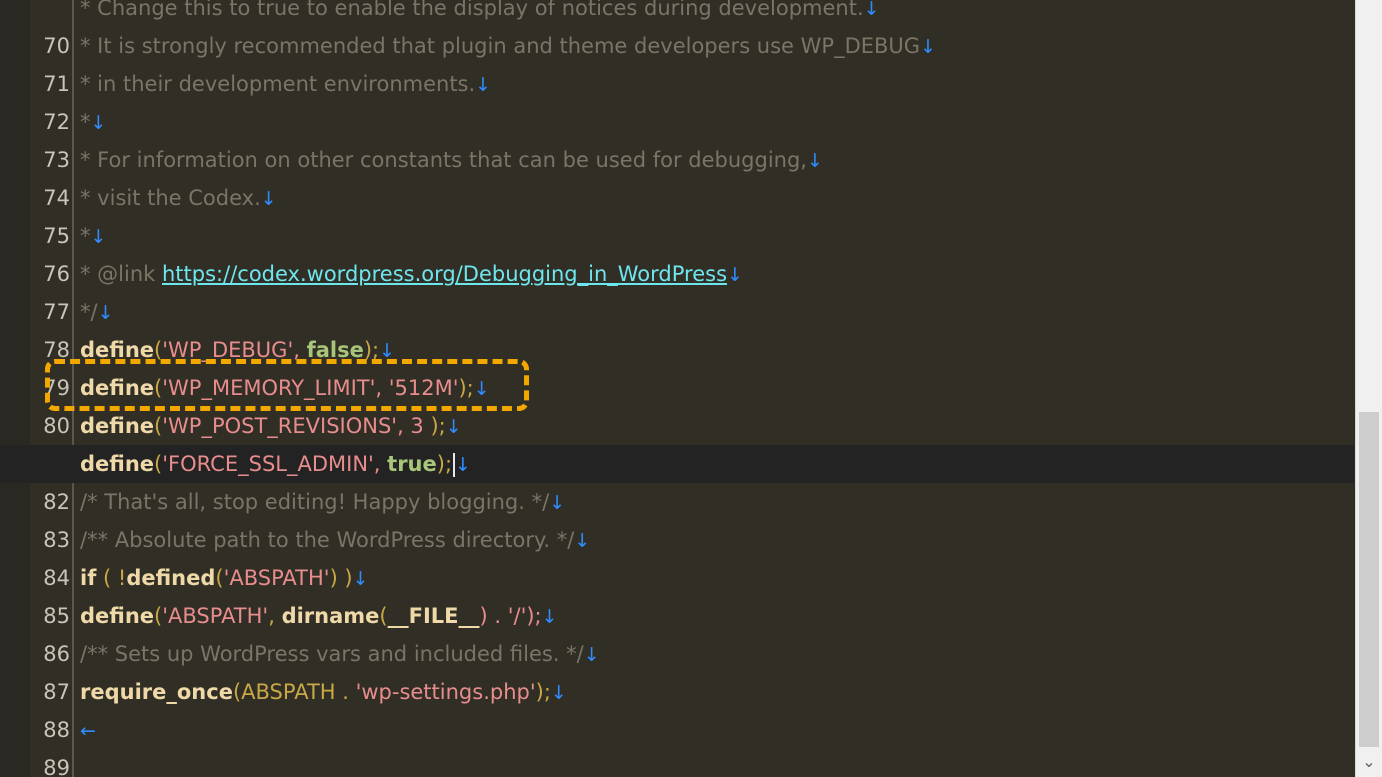  I want to click on string-args: 'FORCE_SSL_ADMIN',, so click(275, 464).